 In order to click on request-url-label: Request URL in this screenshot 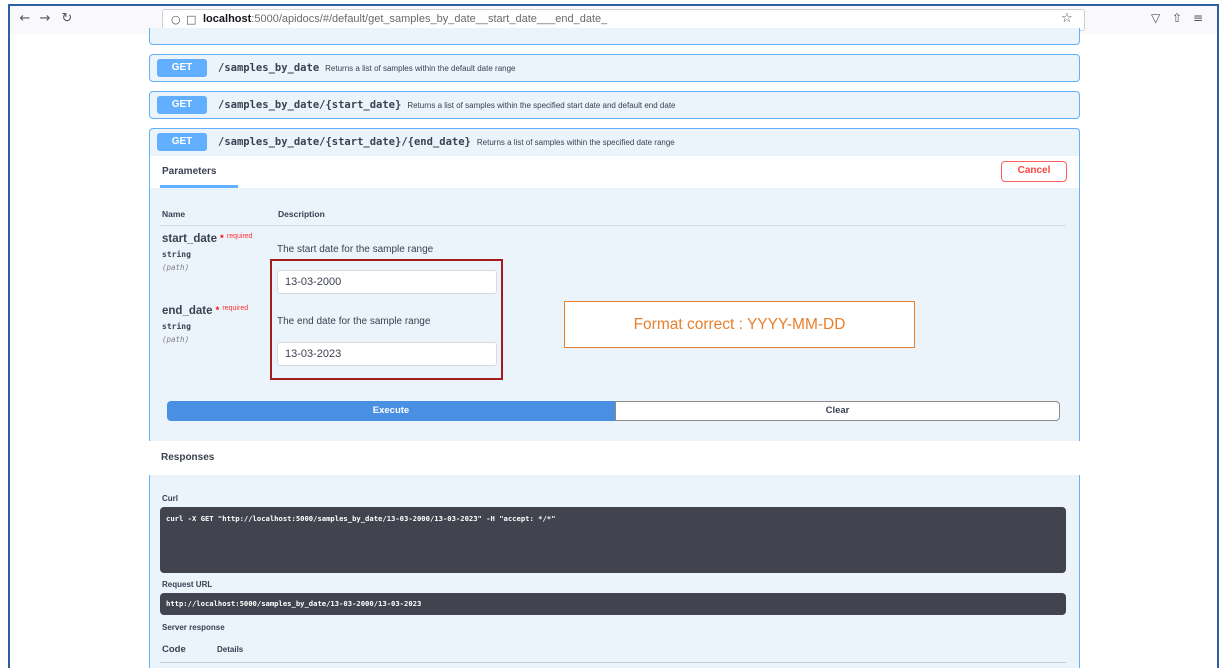, I will do `click(187, 584)`.